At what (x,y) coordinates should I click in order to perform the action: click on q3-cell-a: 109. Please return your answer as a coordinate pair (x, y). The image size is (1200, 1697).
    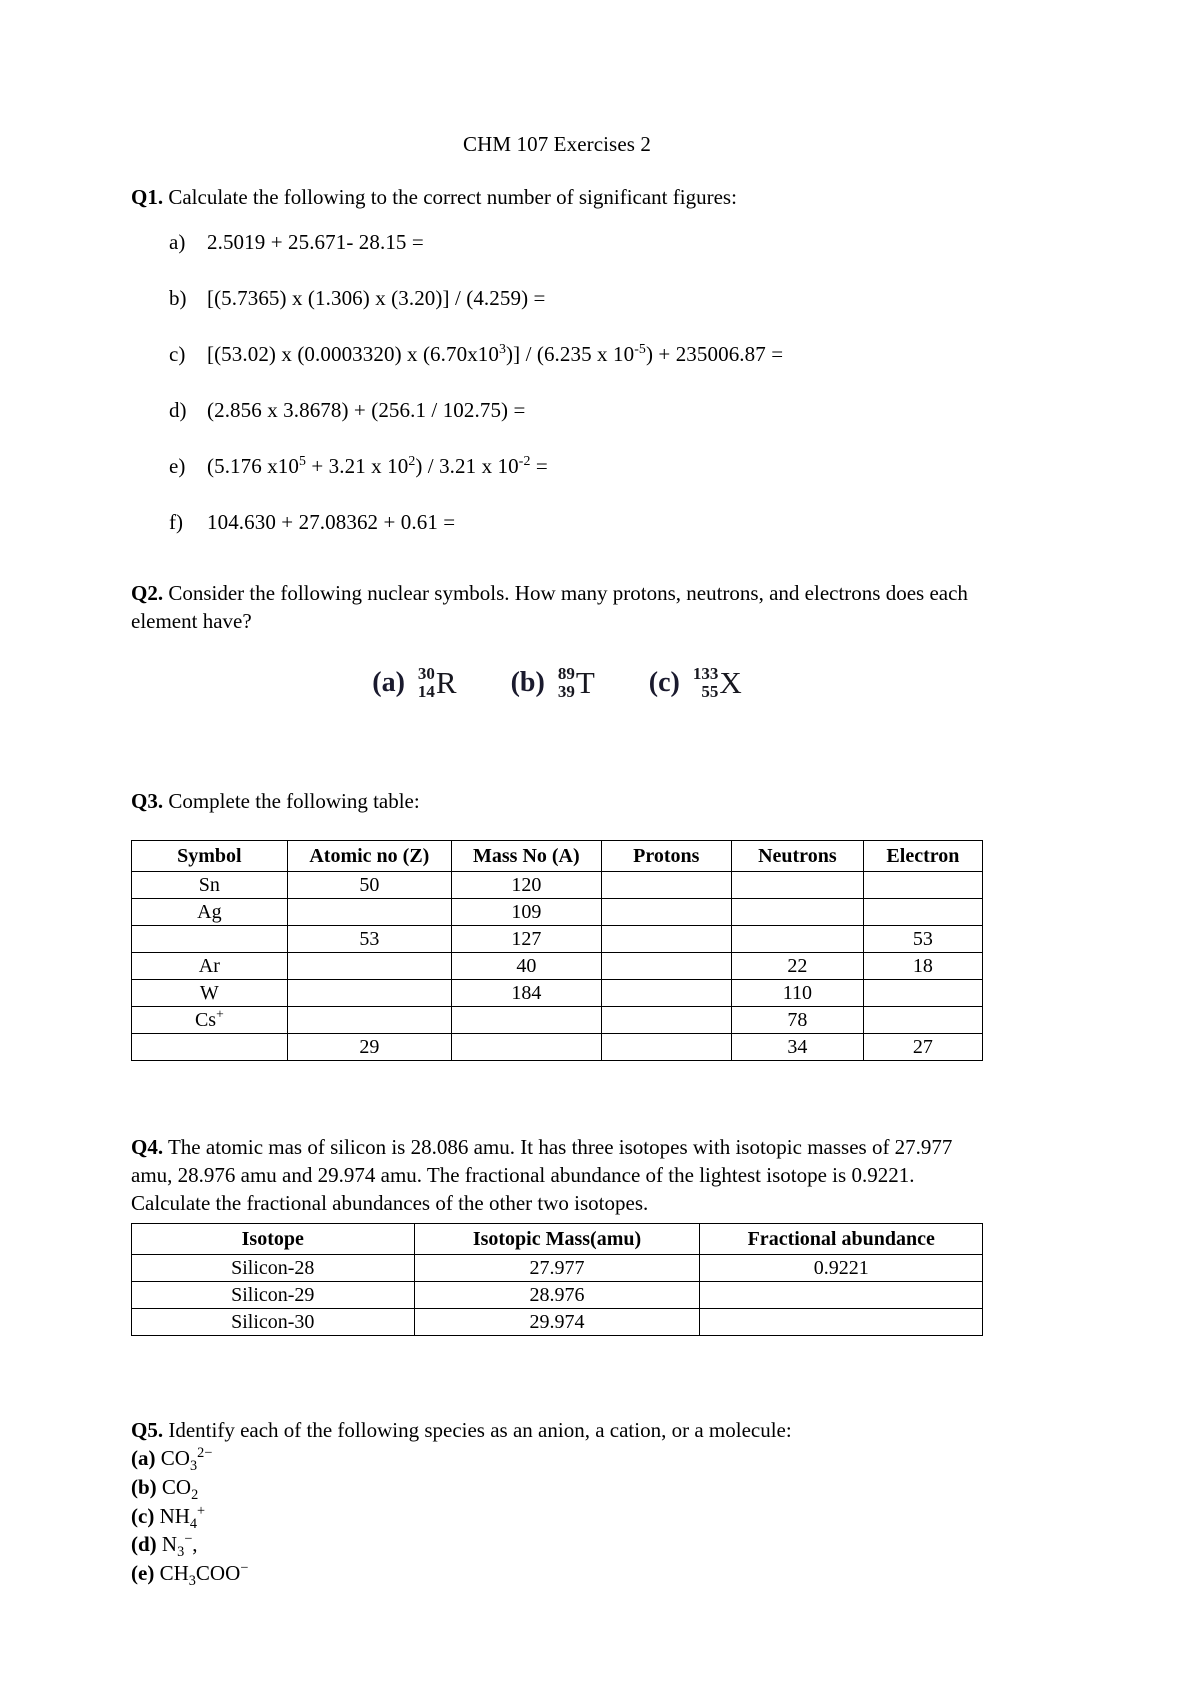
    Looking at the image, I should click on (526, 911).